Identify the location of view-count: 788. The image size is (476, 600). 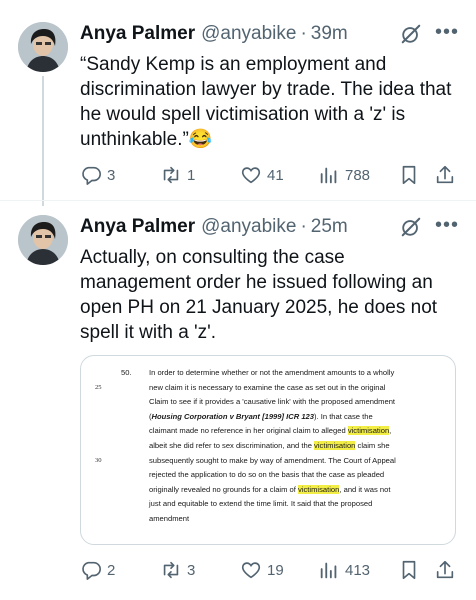
(358, 175).